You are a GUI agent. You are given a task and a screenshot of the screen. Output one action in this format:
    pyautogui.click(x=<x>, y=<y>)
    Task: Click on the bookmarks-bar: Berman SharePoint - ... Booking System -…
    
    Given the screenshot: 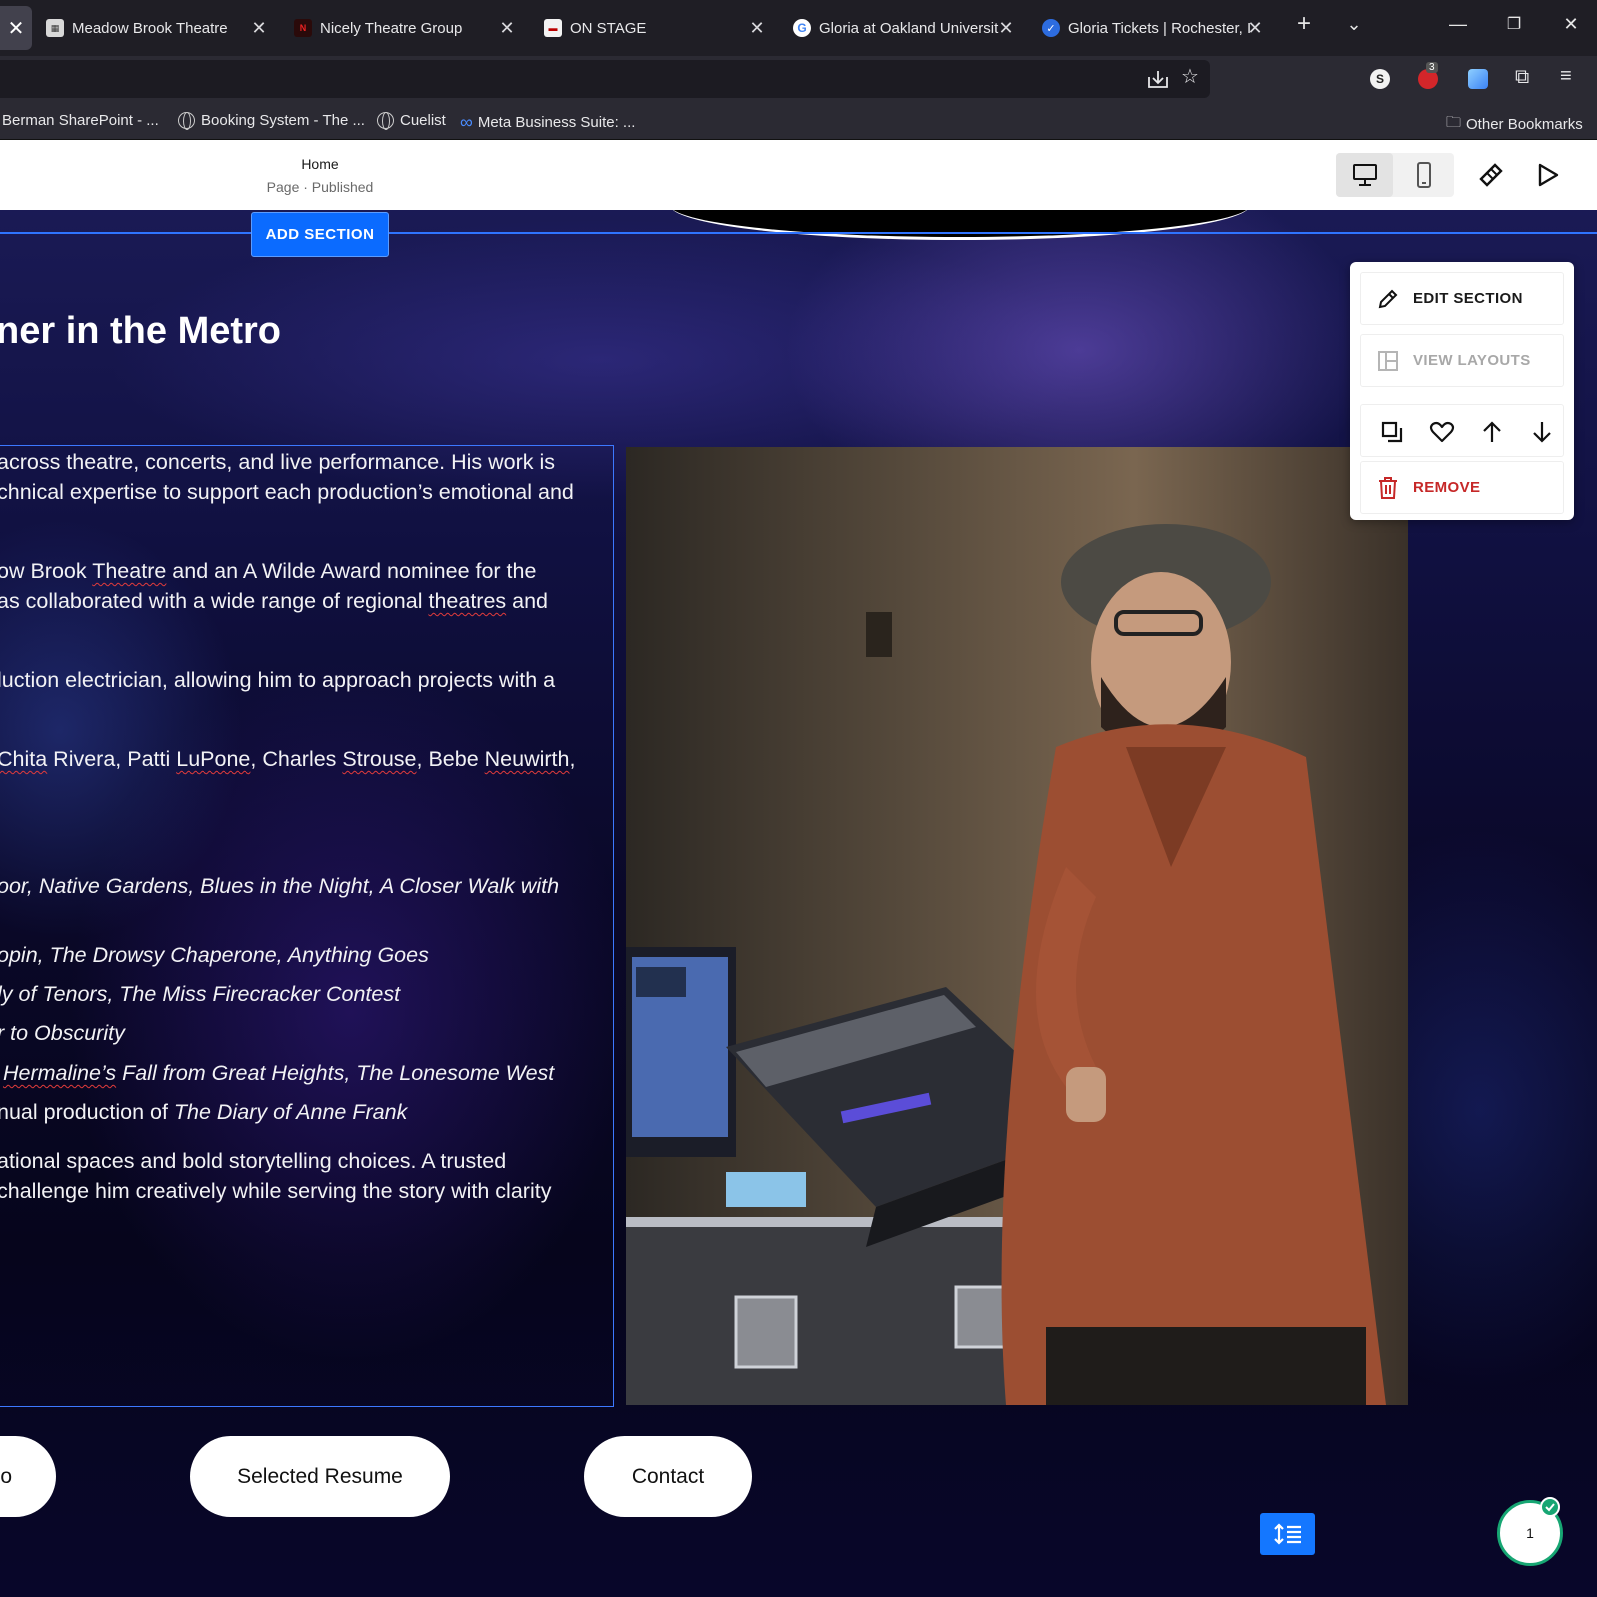 What is the action you would take?
    pyautogui.click(x=798, y=121)
    